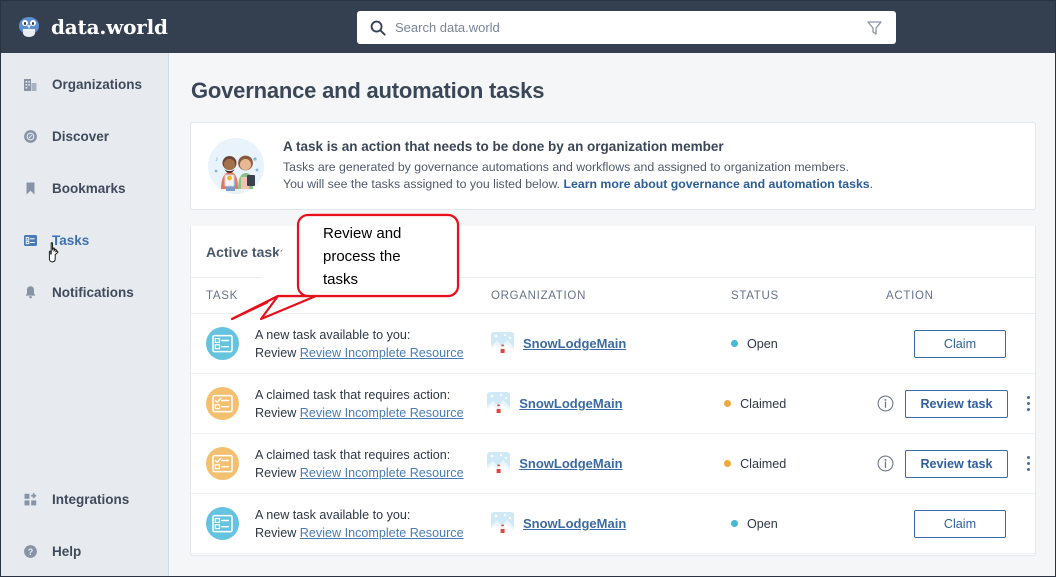 The height and width of the screenshot is (577, 1056). I want to click on task-line-1: A new task available to you:, so click(333, 514).